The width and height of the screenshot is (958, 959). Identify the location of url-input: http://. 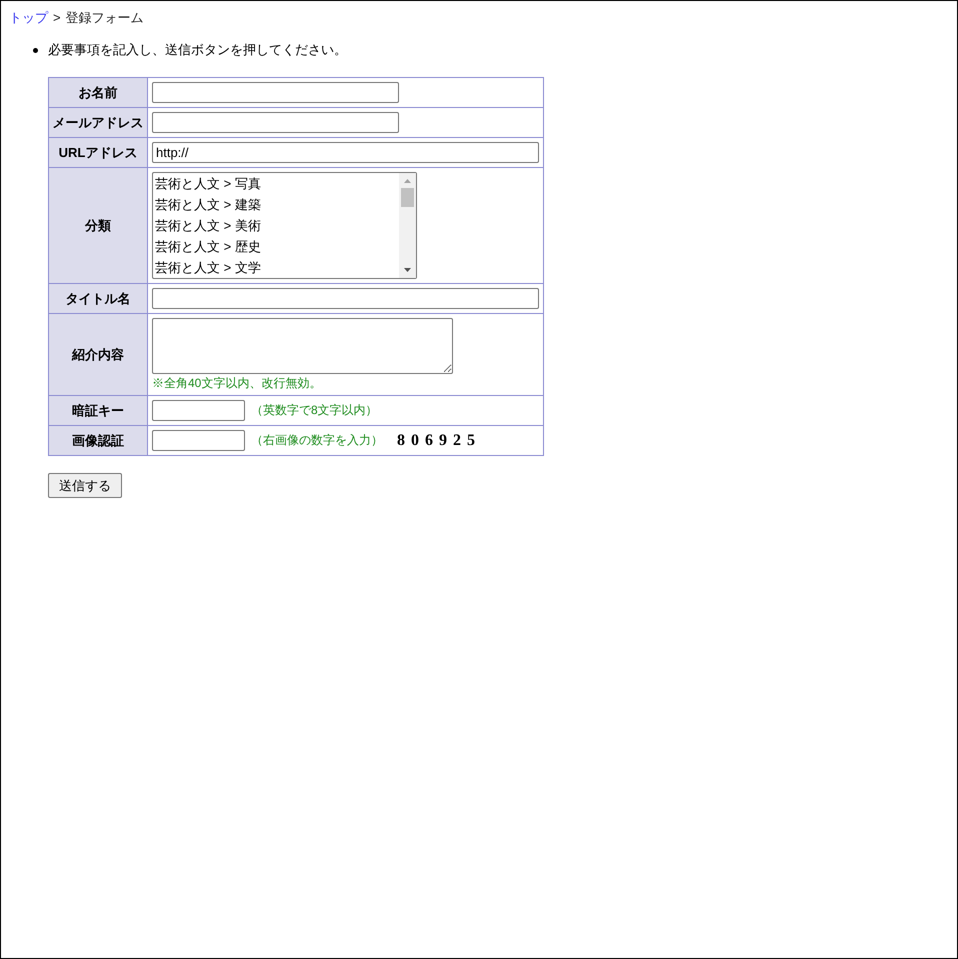
(345, 152).